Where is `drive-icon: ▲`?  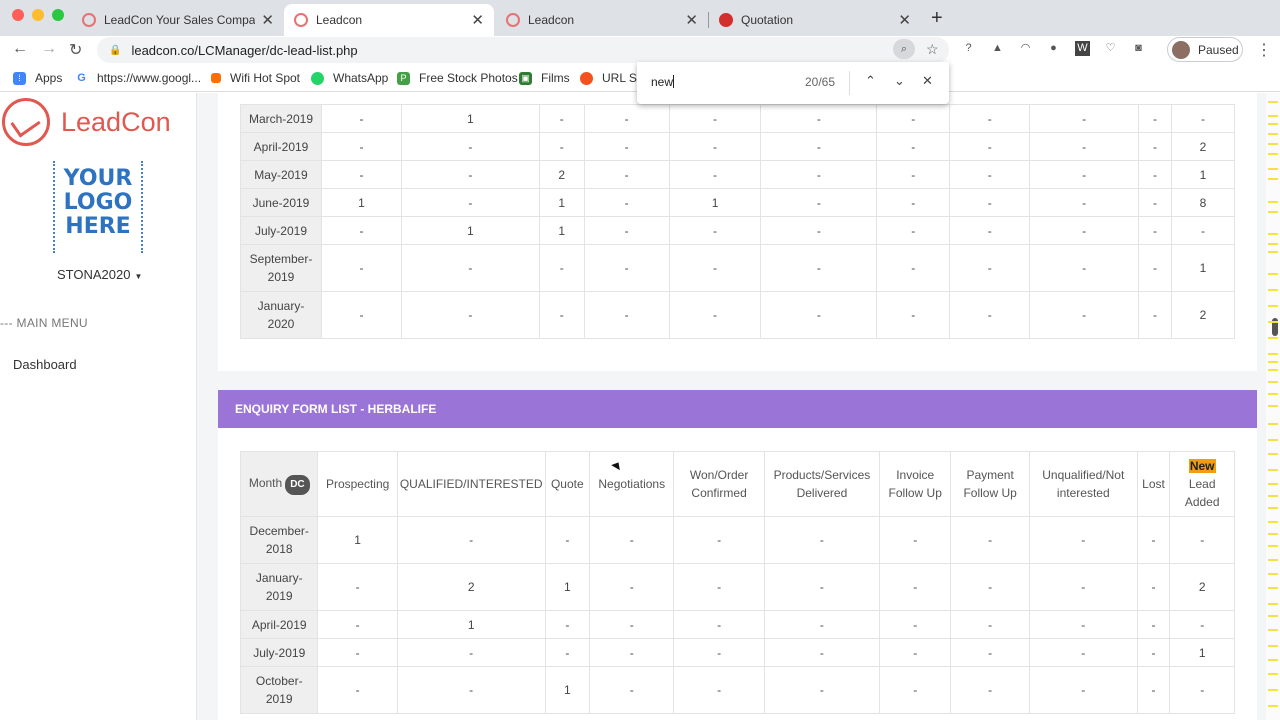
drive-icon: ▲ is located at coordinates (997, 48).